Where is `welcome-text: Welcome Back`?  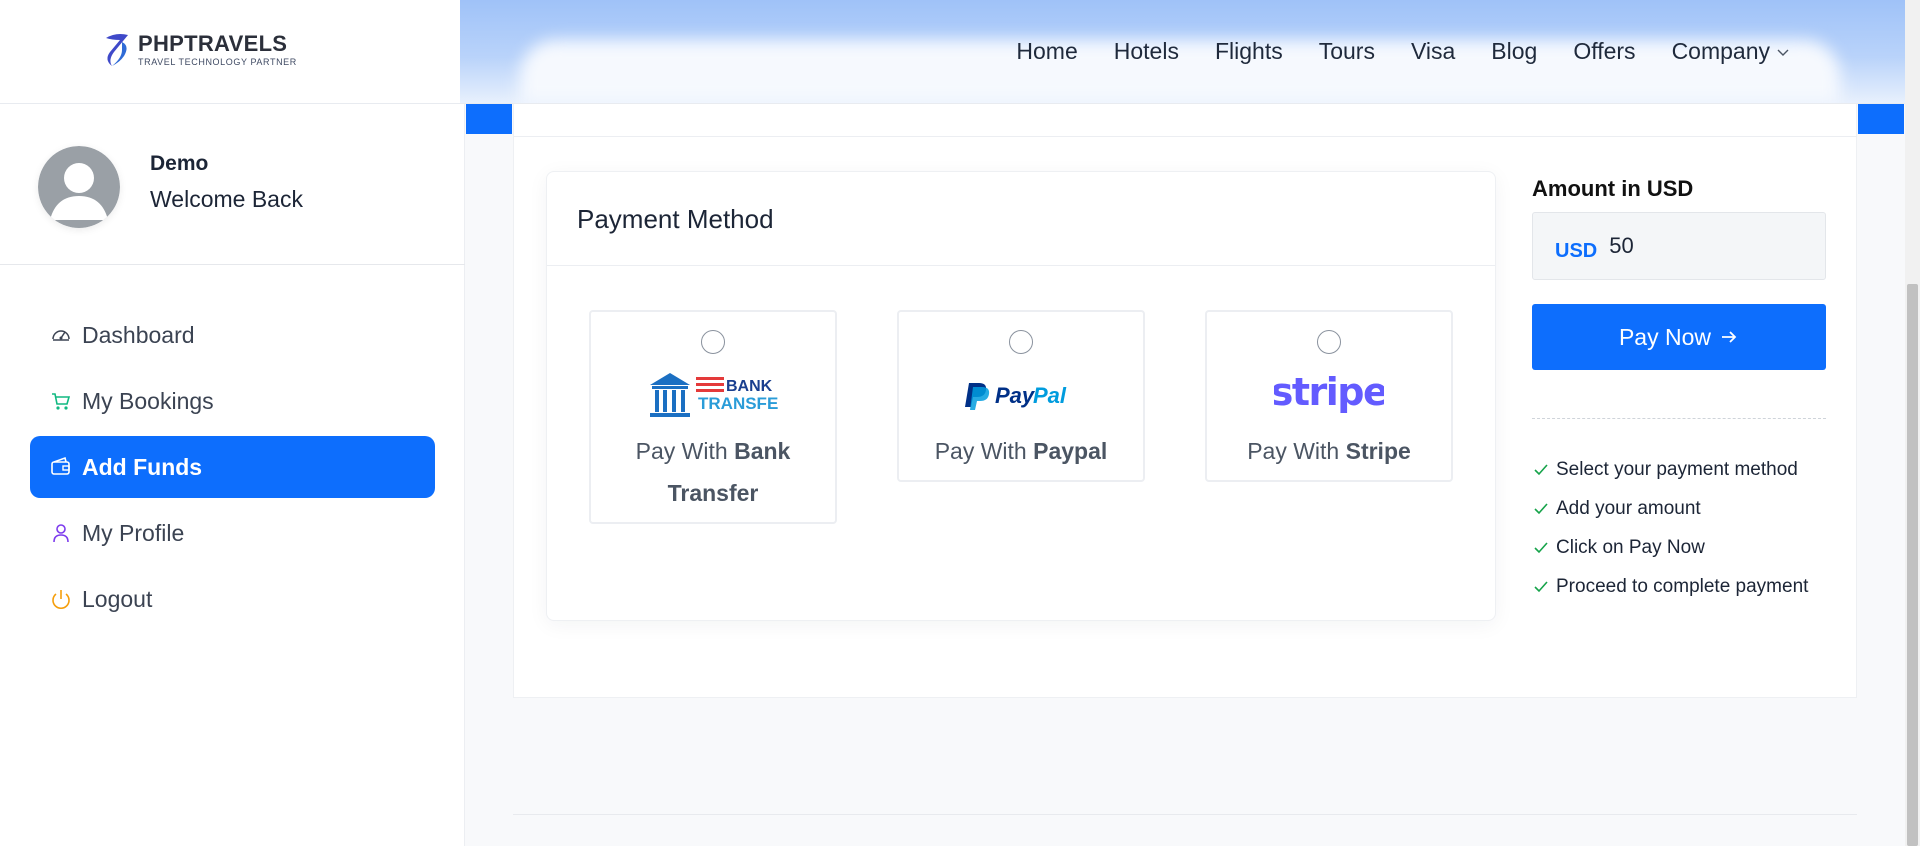 welcome-text: Welcome Back is located at coordinates (226, 198).